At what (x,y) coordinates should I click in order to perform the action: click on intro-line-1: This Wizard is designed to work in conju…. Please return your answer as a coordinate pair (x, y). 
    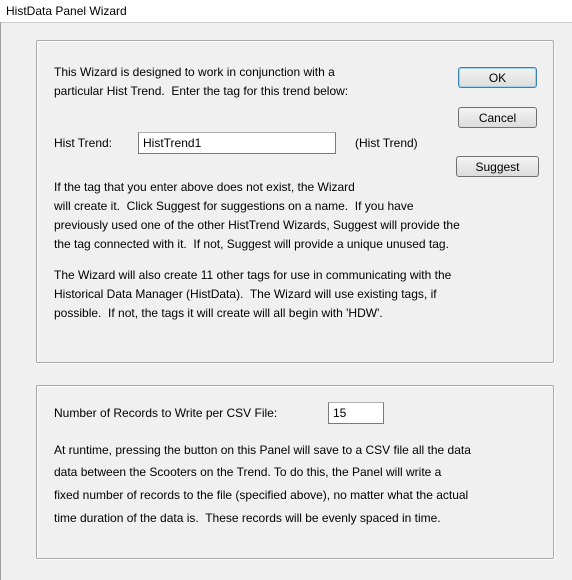
    Looking at the image, I should click on (194, 72).